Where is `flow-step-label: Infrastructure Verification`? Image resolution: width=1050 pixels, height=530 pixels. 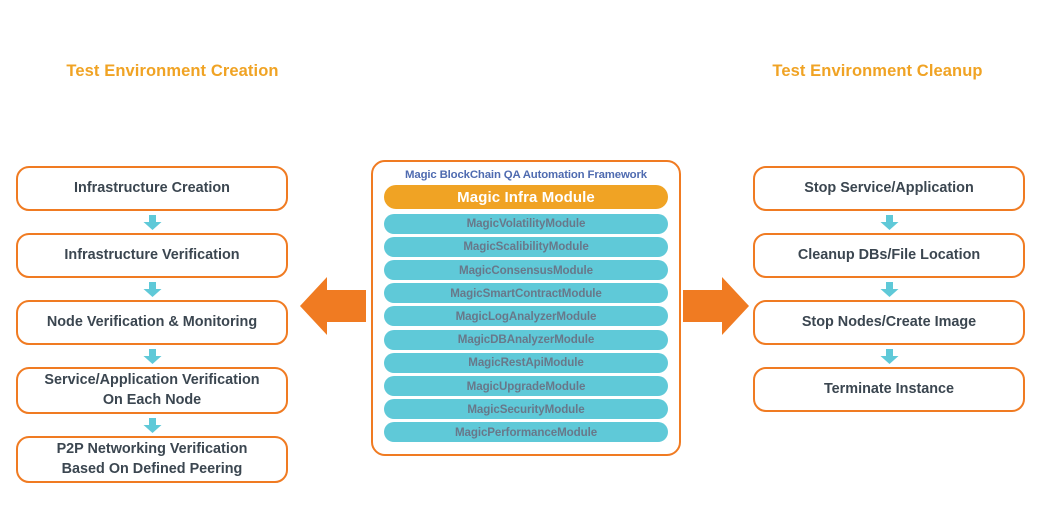
flow-step-label: Infrastructure Verification is located at coordinates (152, 254).